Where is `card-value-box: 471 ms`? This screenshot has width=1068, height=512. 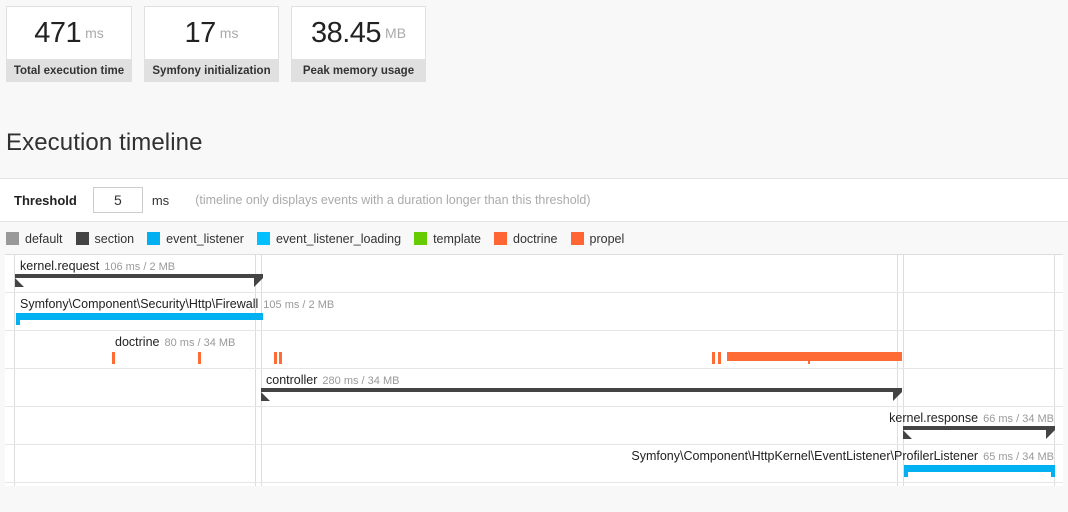 card-value-box: 471 ms is located at coordinates (69, 33).